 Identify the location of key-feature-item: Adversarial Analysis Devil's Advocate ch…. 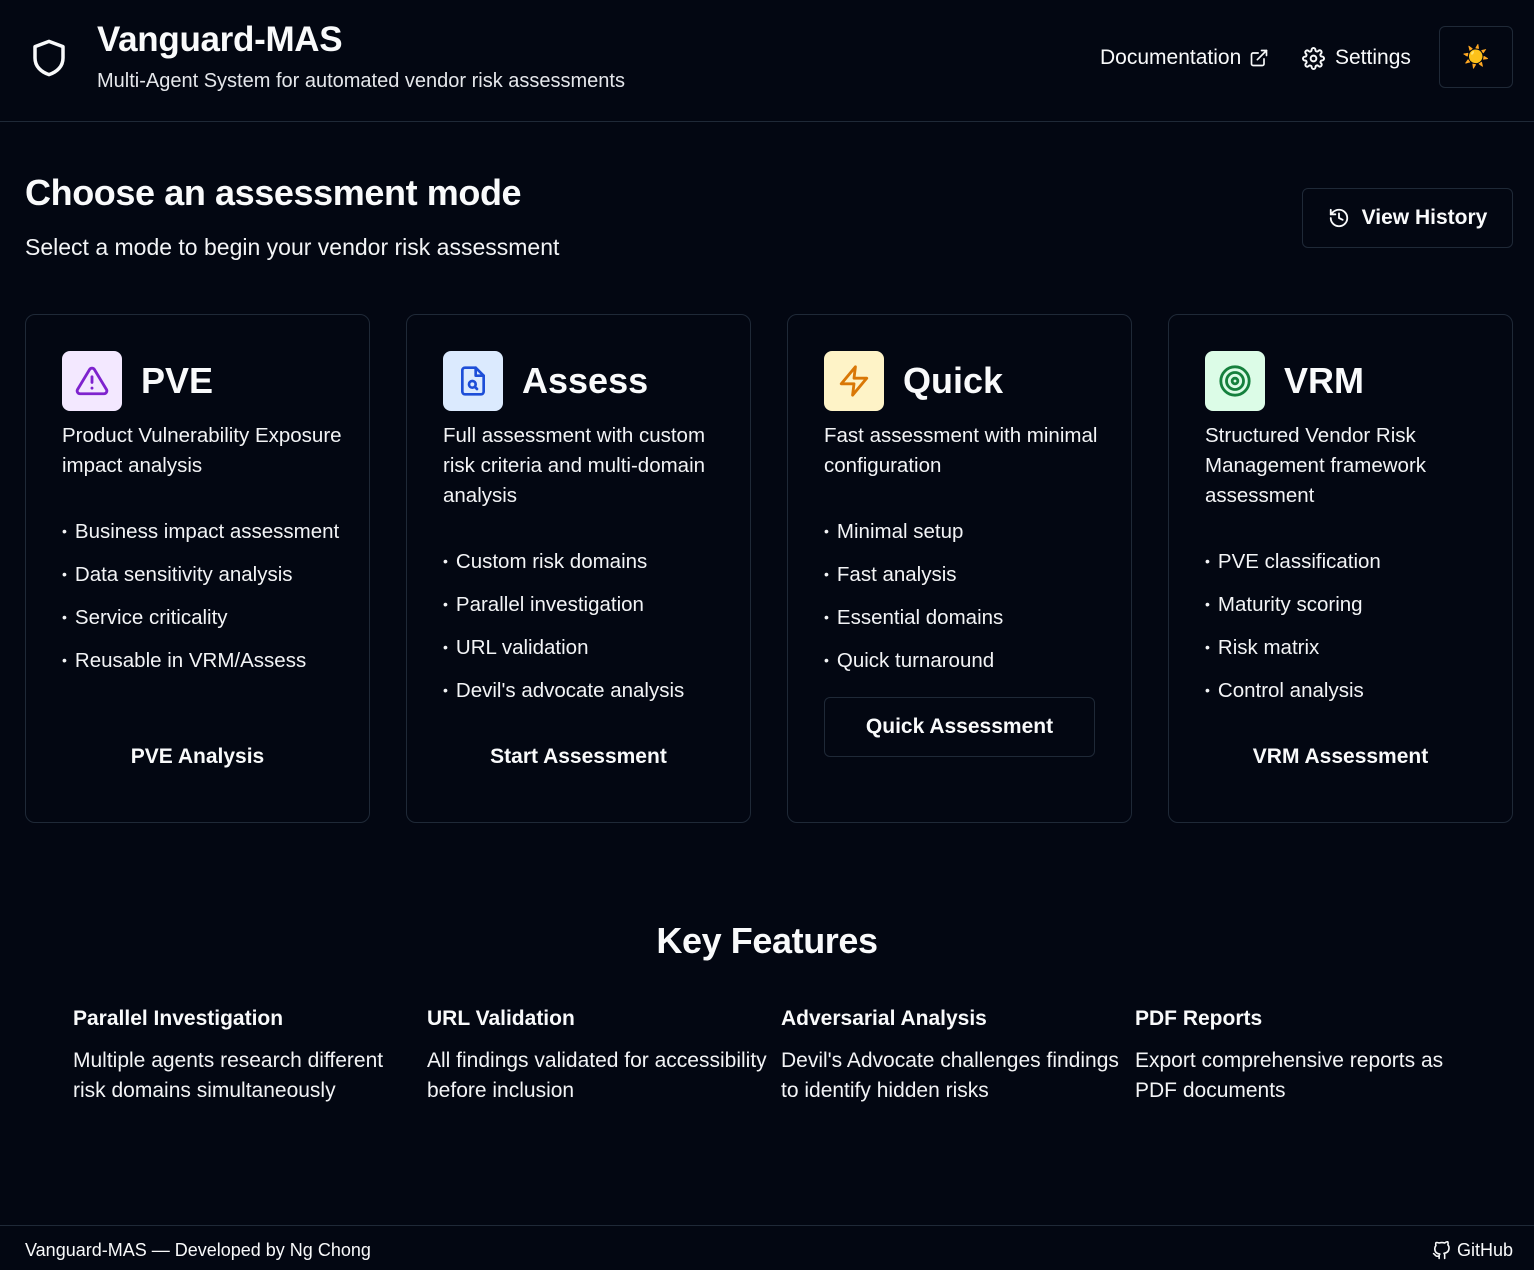
(951, 1055).